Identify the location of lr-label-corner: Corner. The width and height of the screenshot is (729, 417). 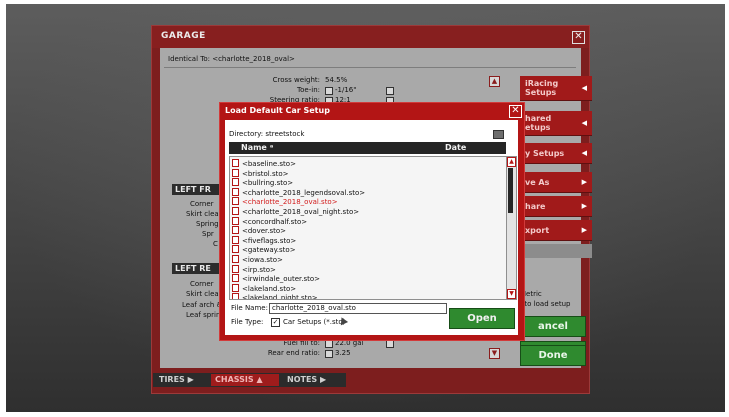
(202, 284).